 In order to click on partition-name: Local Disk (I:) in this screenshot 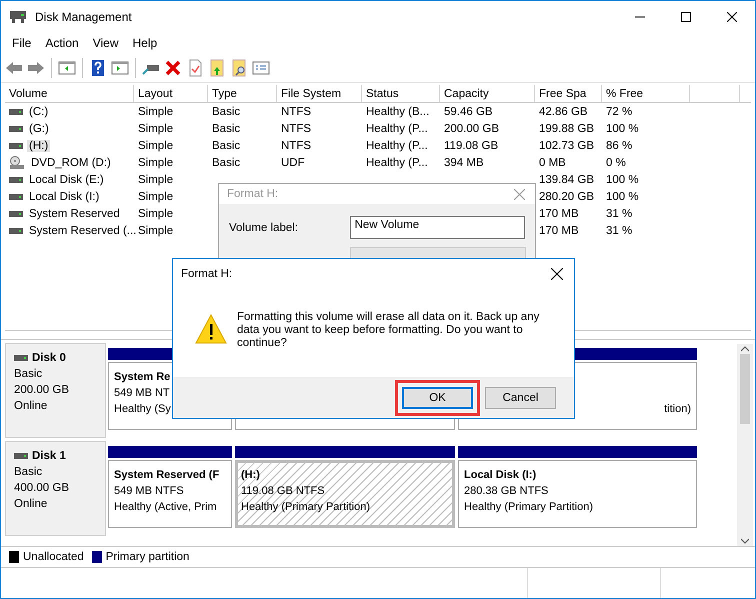, I will do `click(501, 475)`.